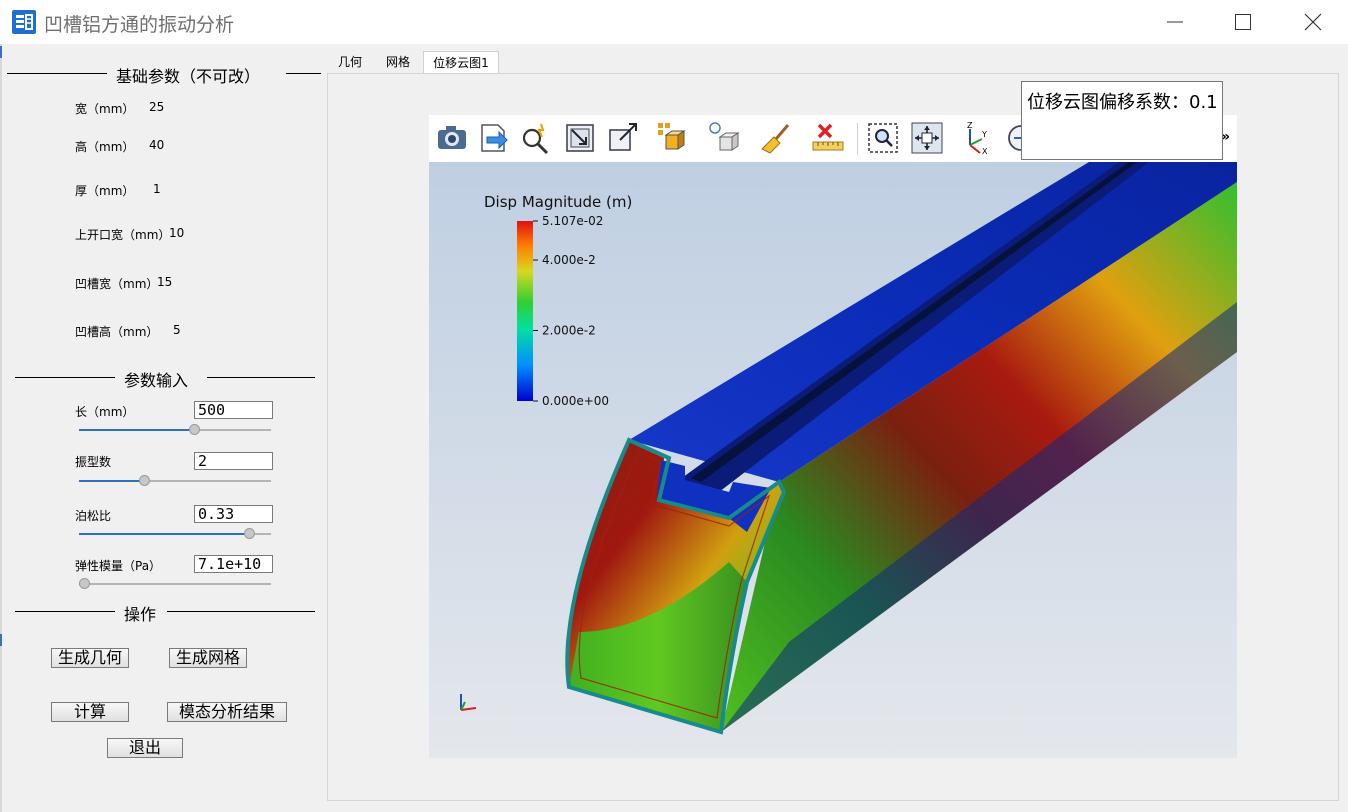 This screenshot has width=1348, height=812. What do you see at coordinates (117, 284) in the screenshot?
I see `groove-width-label: 凹槽宽（mm）` at bounding box center [117, 284].